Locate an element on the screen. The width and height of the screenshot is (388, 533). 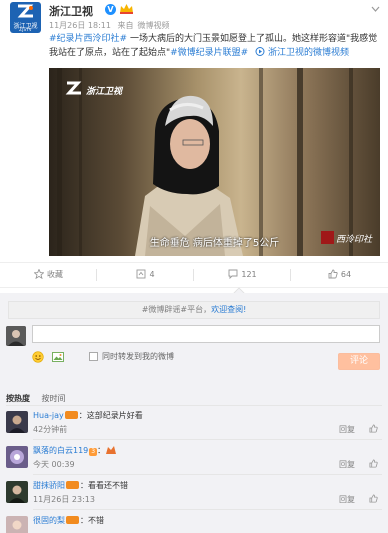
rumor-notice: #微博辟谣#平台，欢迎查阅! is located at coordinates (194, 310).